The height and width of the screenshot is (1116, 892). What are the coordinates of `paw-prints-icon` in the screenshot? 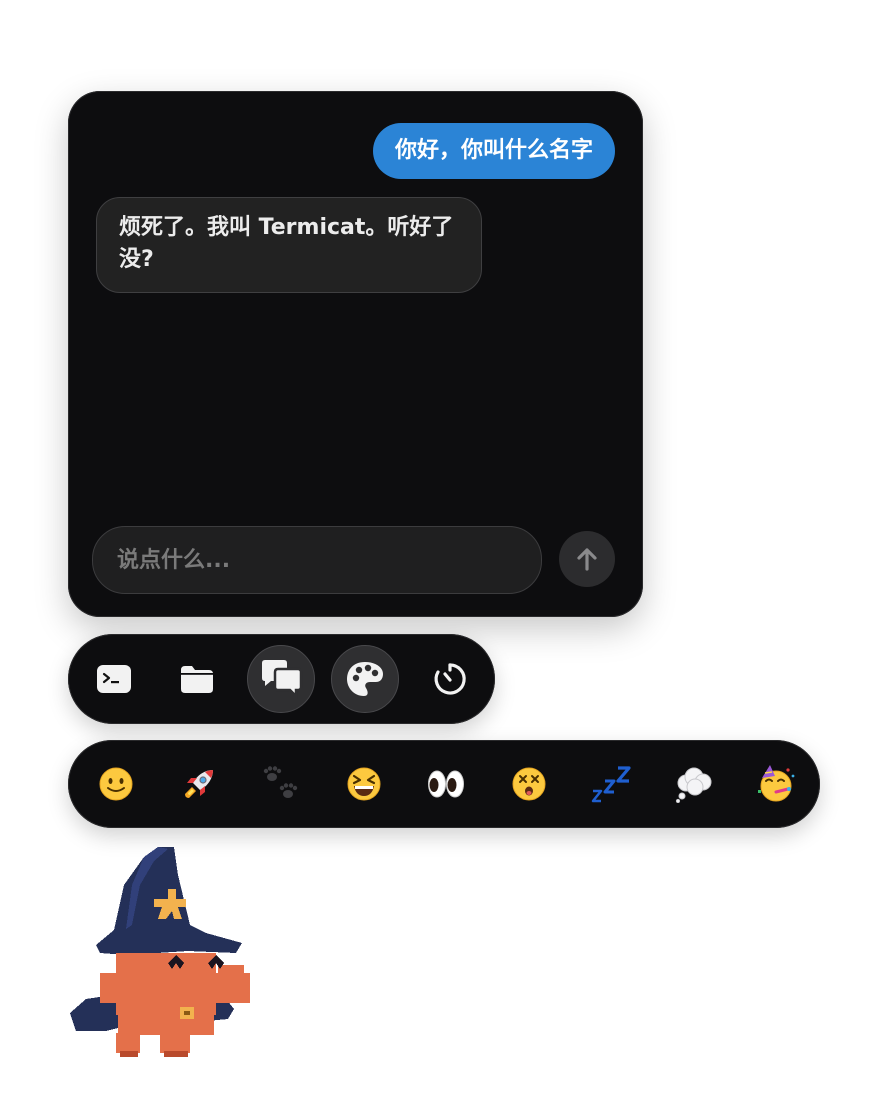 It's located at (280, 782).